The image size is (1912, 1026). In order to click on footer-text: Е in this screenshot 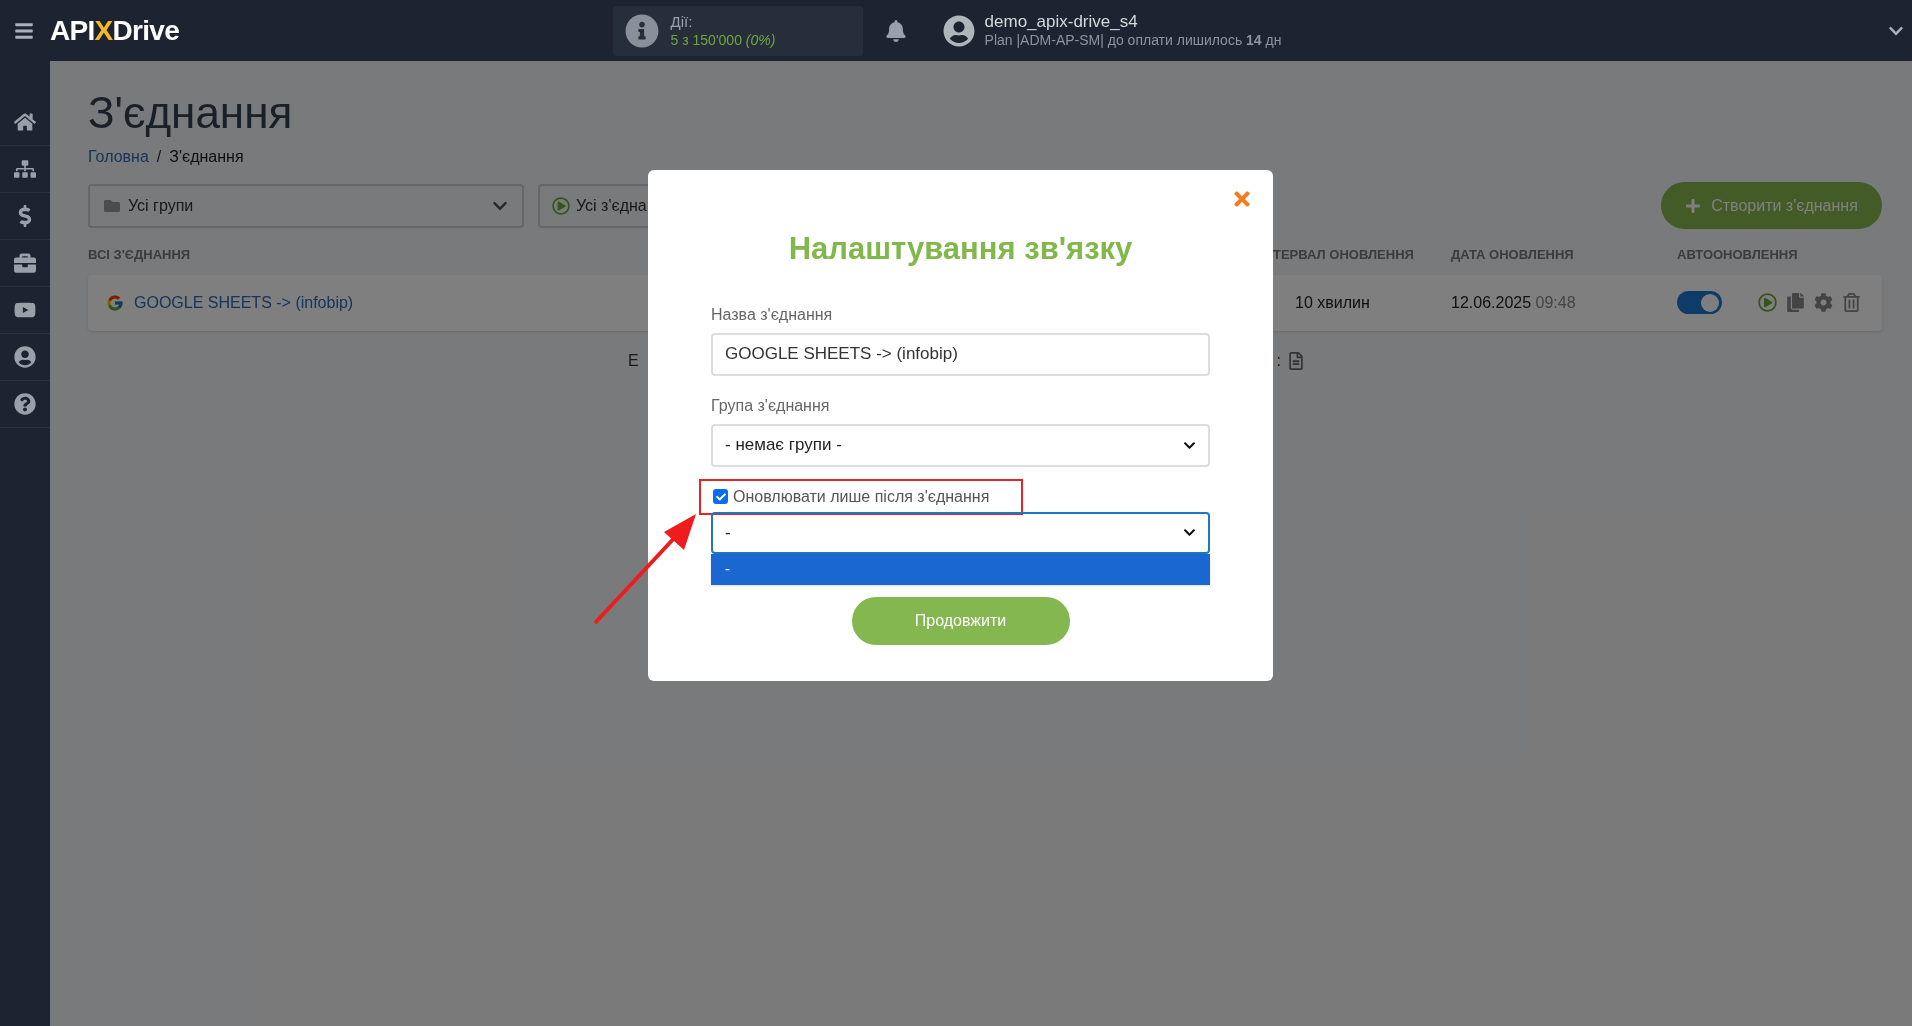, I will do `click(633, 360)`.